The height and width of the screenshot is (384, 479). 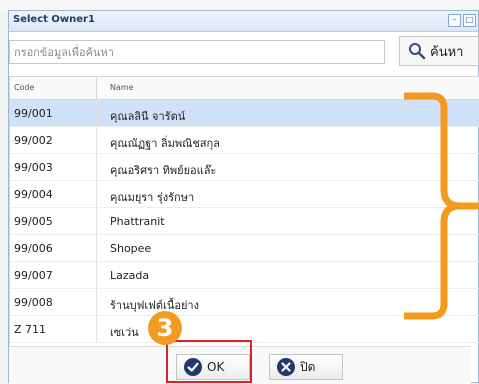 I want to click on background-left, so click(x=4, y=196).